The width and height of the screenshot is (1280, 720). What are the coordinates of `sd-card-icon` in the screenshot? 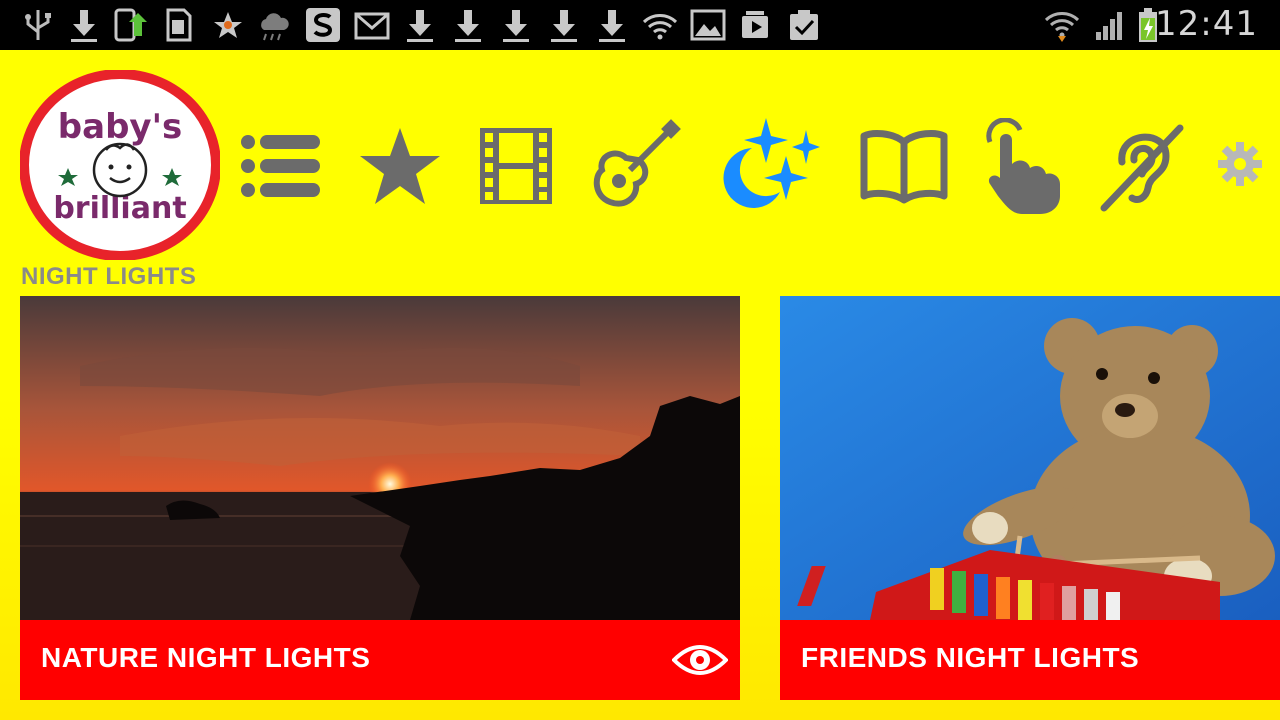 It's located at (178, 25).